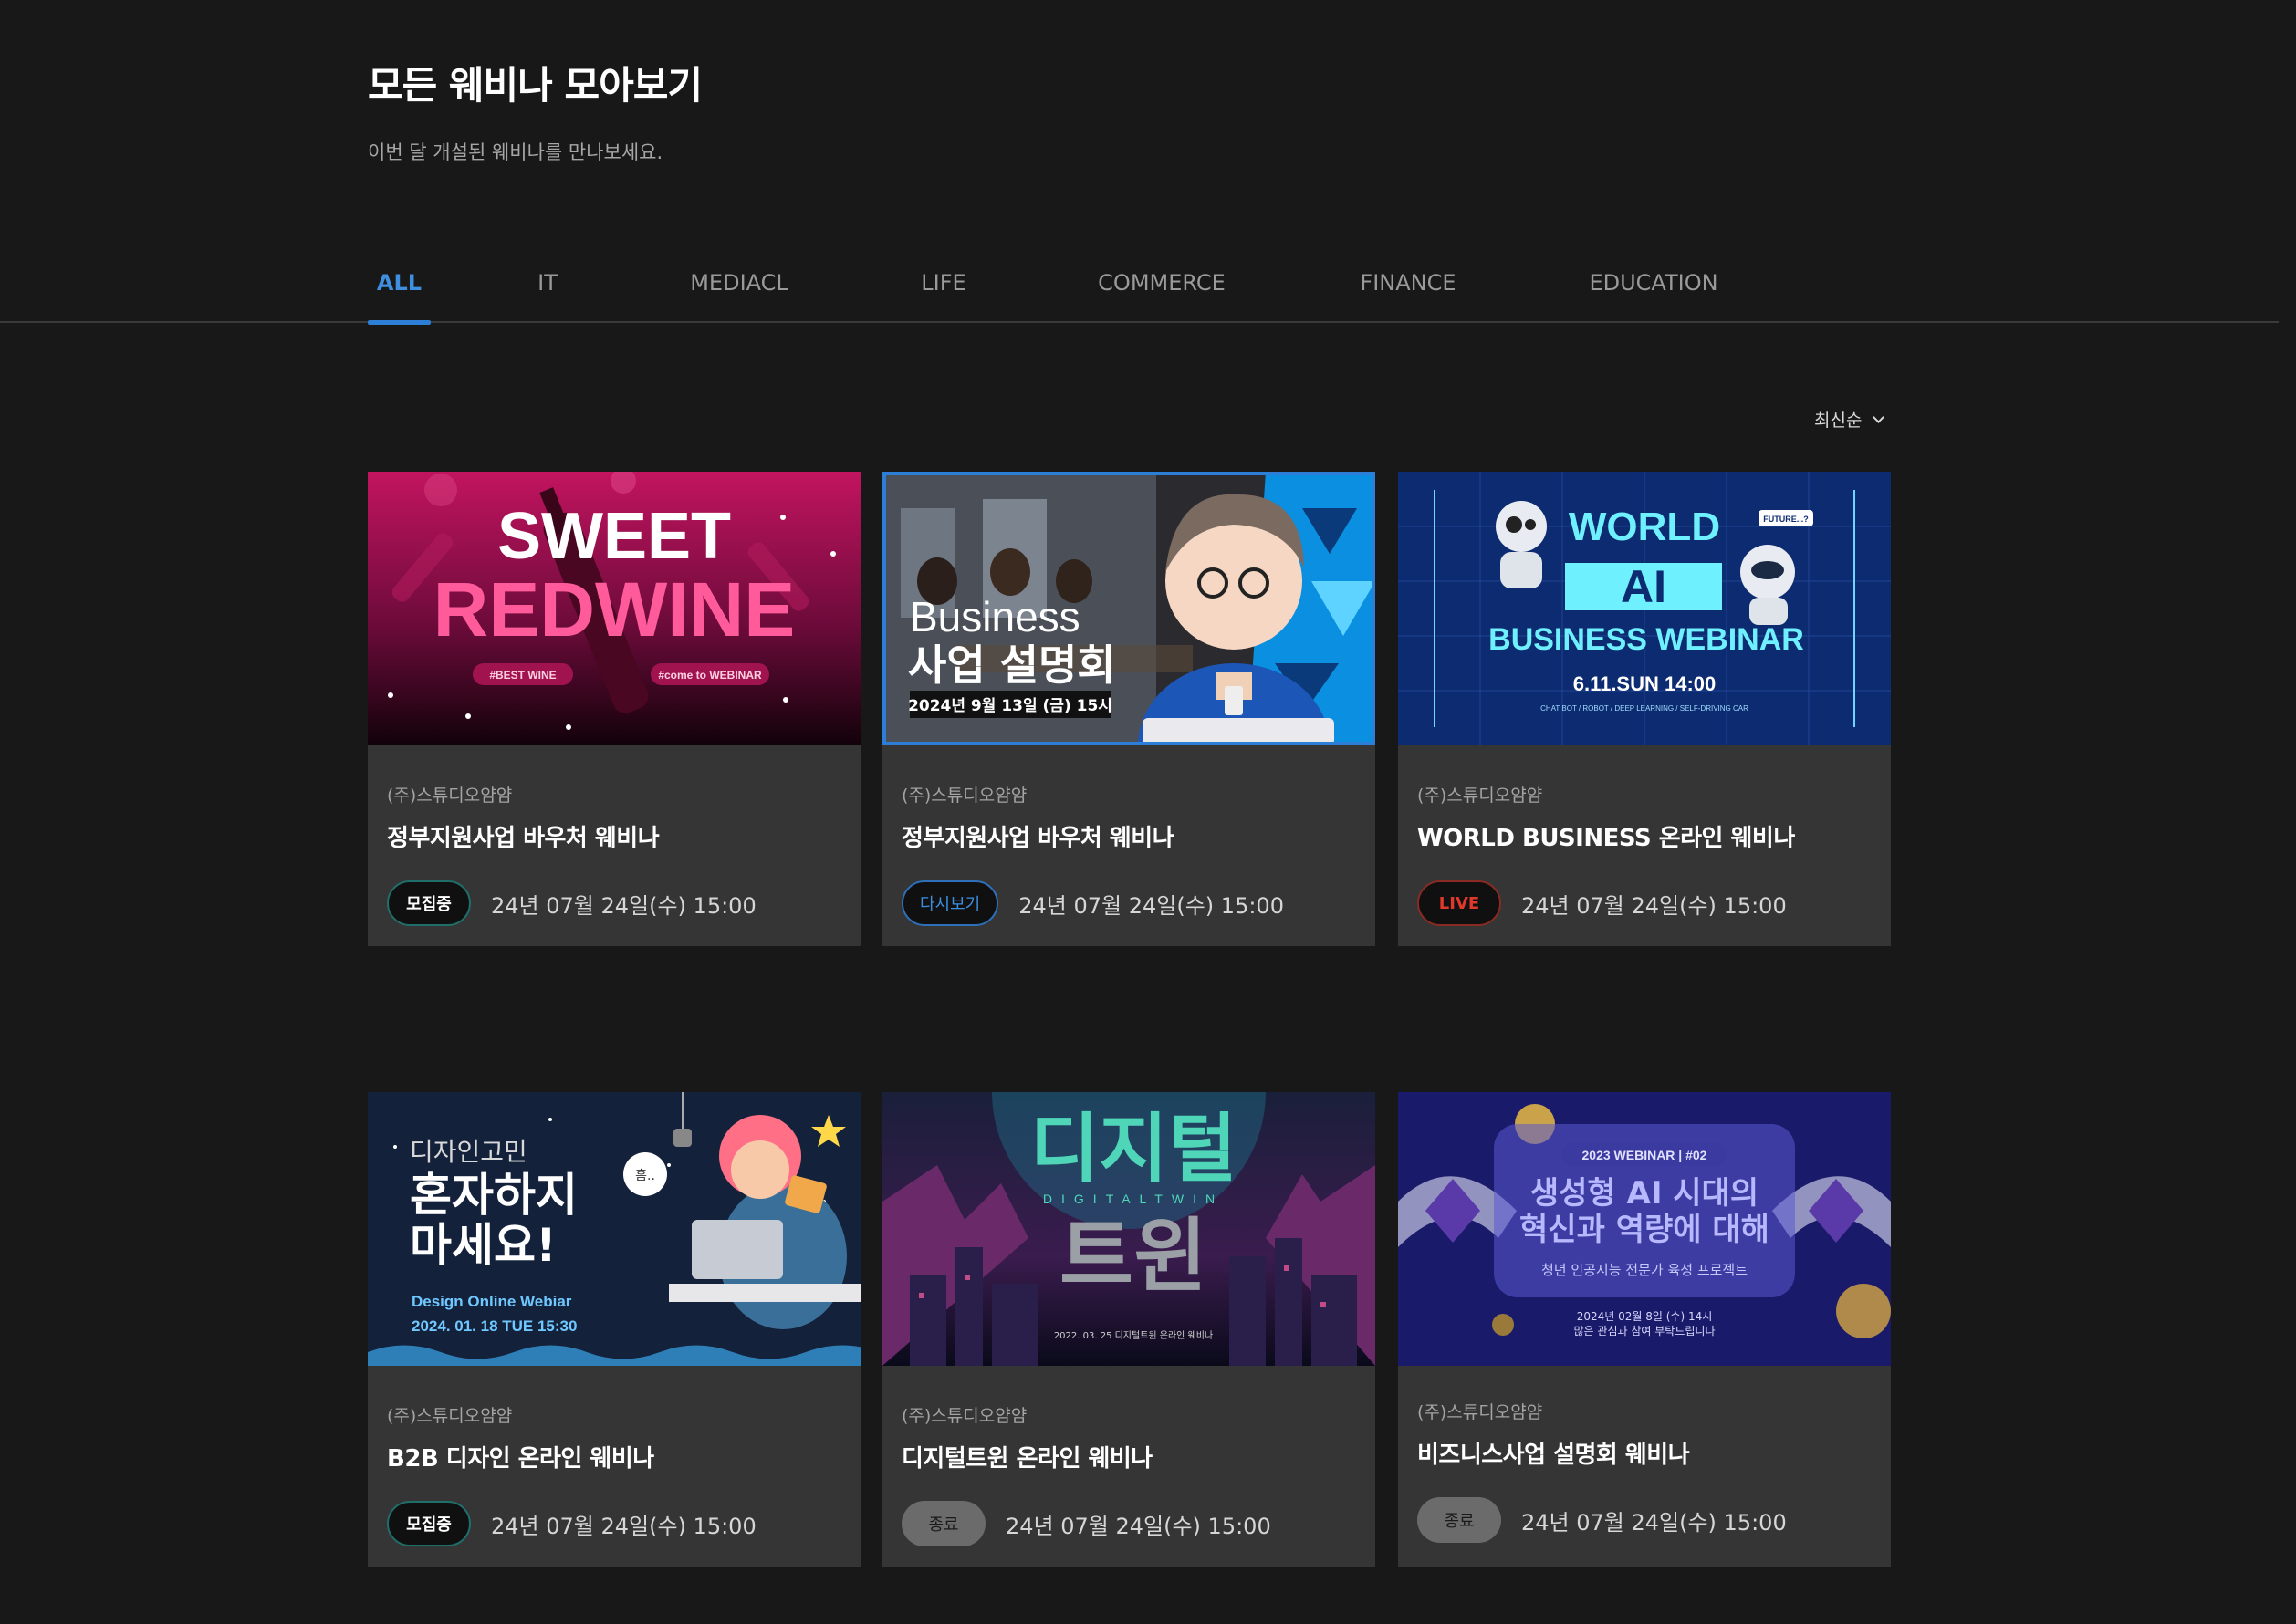  What do you see at coordinates (1161, 296) in the screenshot?
I see `tab-commerce: COMMERCE` at bounding box center [1161, 296].